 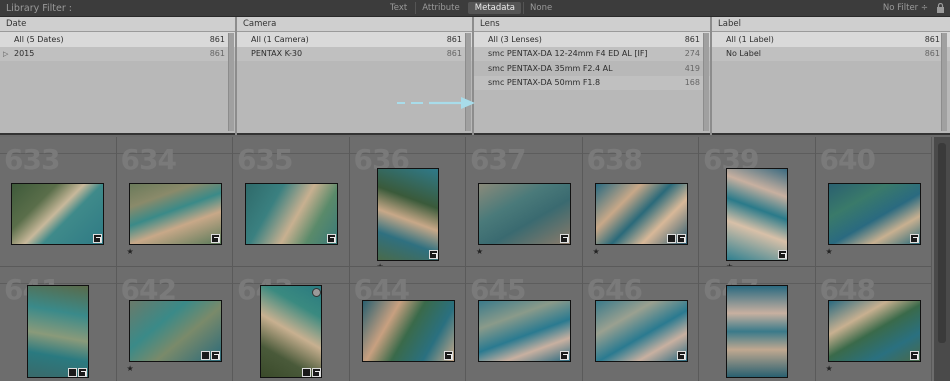 I want to click on column-header-date: Date, so click(x=117, y=24).